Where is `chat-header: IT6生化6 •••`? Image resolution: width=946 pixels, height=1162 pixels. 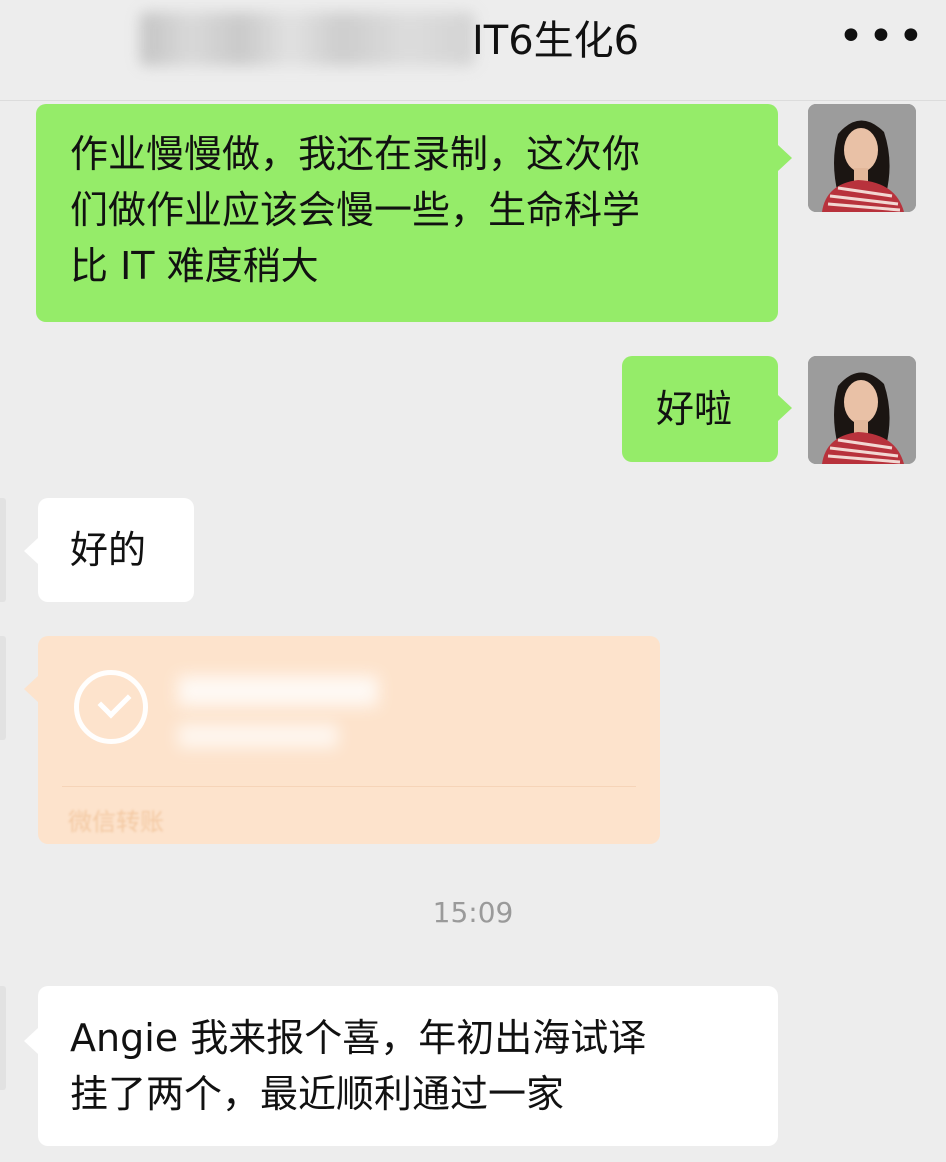 chat-header: IT6生化6 ••• is located at coordinates (473, 50).